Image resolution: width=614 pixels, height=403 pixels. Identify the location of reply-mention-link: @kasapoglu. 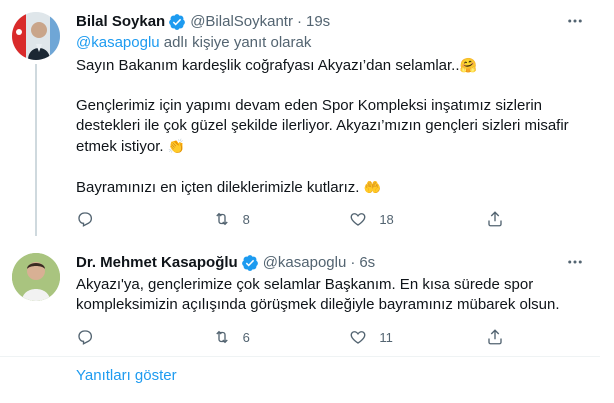
(118, 42).